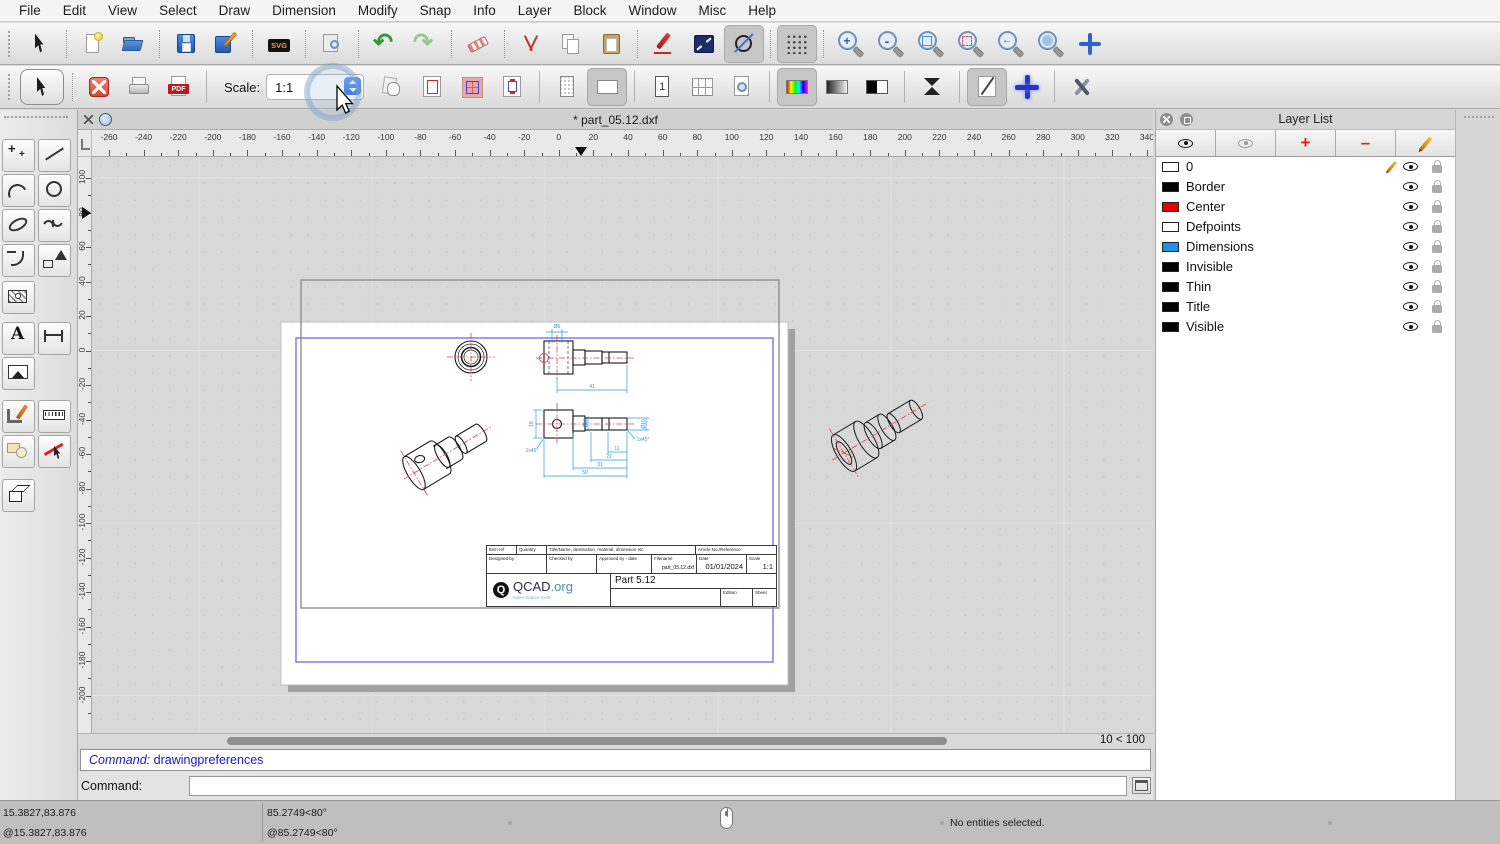 This screenshot has height=844, width=1500. I want to click on layer-row-dimensions: Dimensions, so click(1306, 247).